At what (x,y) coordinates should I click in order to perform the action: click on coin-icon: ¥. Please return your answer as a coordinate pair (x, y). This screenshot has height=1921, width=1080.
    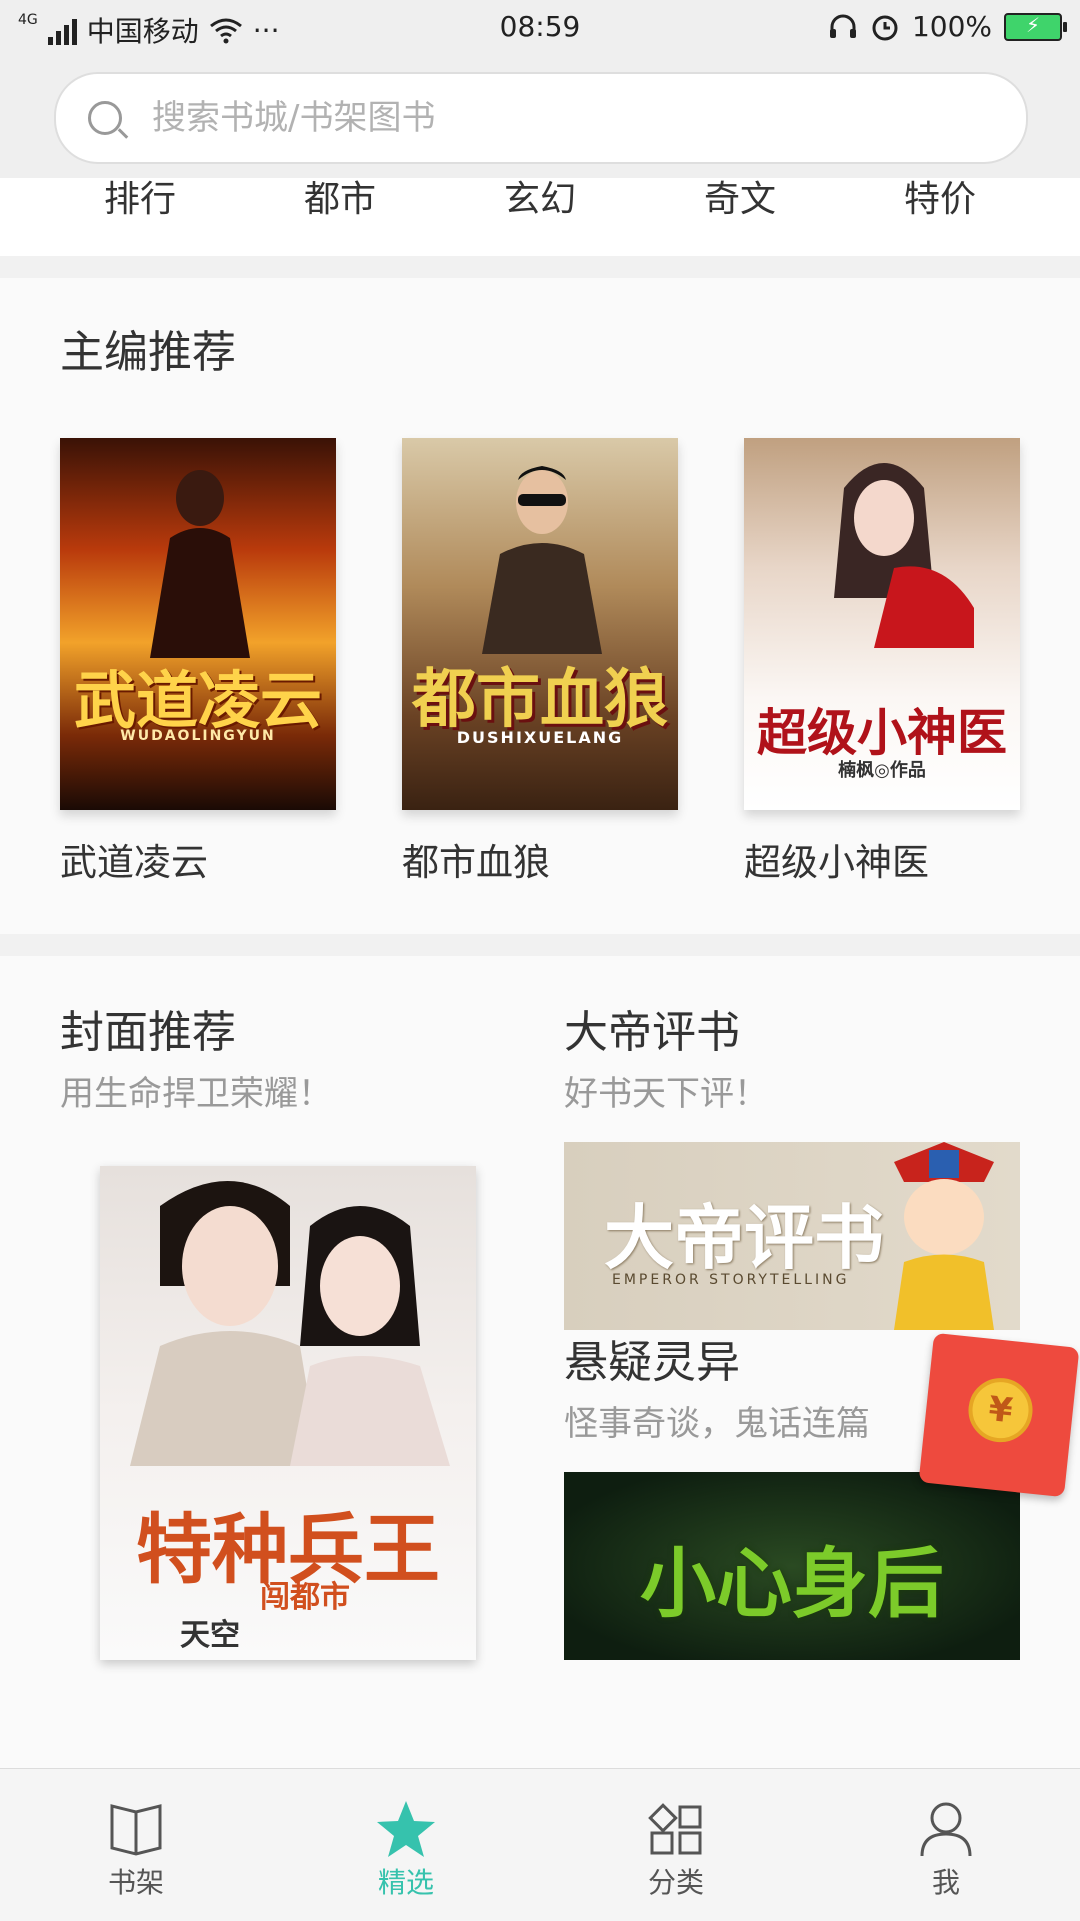
    Looking at the image, I should click on (1000, 1410).